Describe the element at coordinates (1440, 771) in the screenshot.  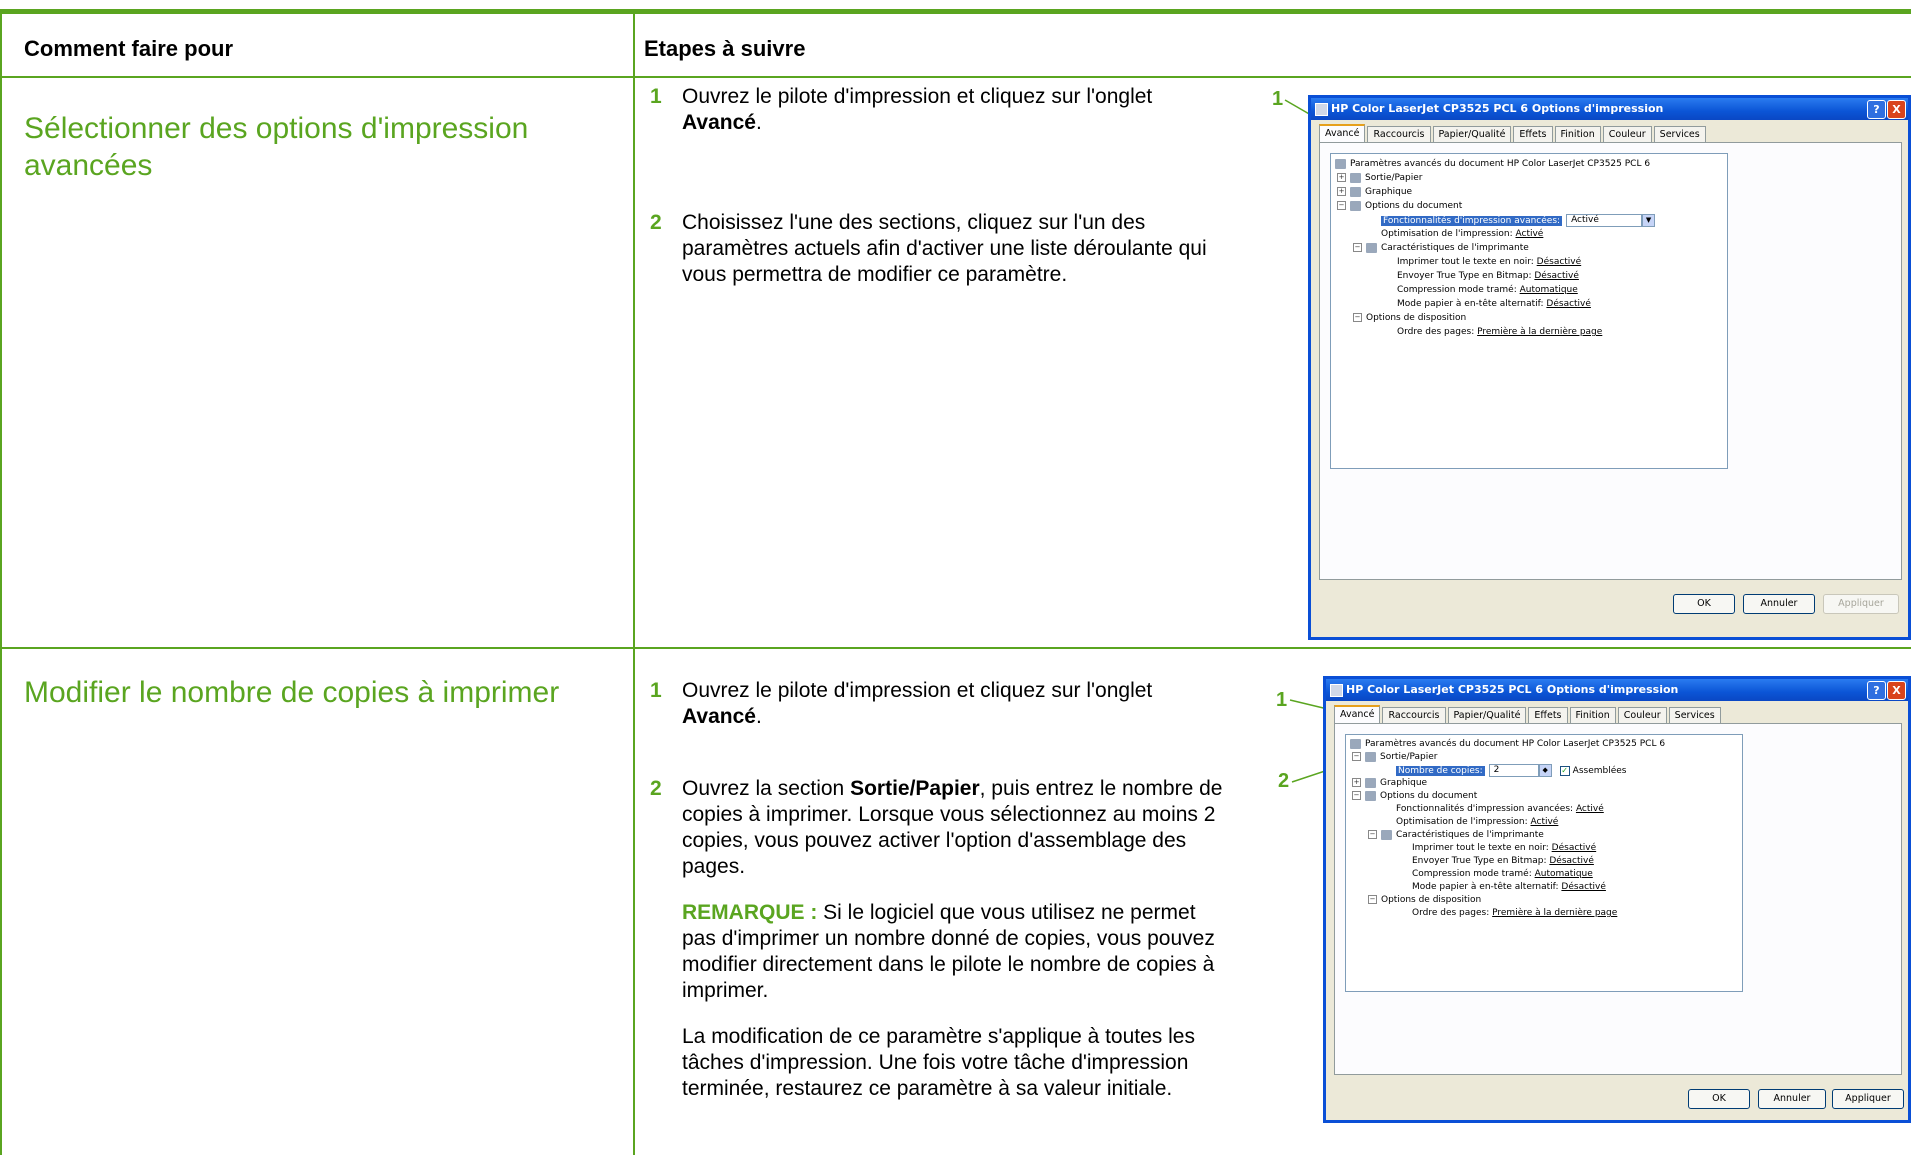
I see `tree-item-copies: Nombre de copies:` at that location.